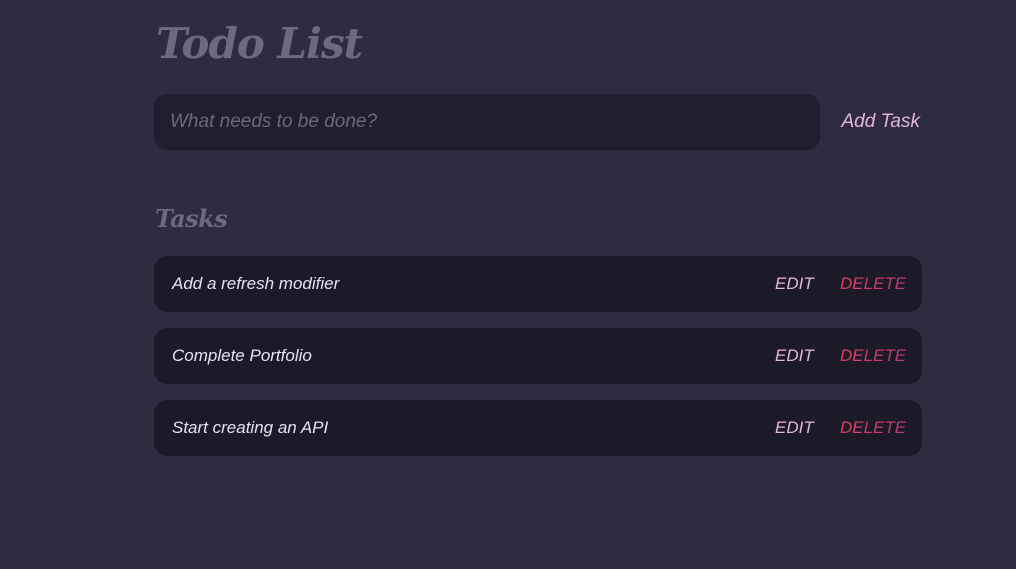 The width and height of the screenshot is (1016, 569). What do you see at coordinates (878, 122) in the screenshot?
I see `add-task-button: Add Task` at bounding box center [878, 122].